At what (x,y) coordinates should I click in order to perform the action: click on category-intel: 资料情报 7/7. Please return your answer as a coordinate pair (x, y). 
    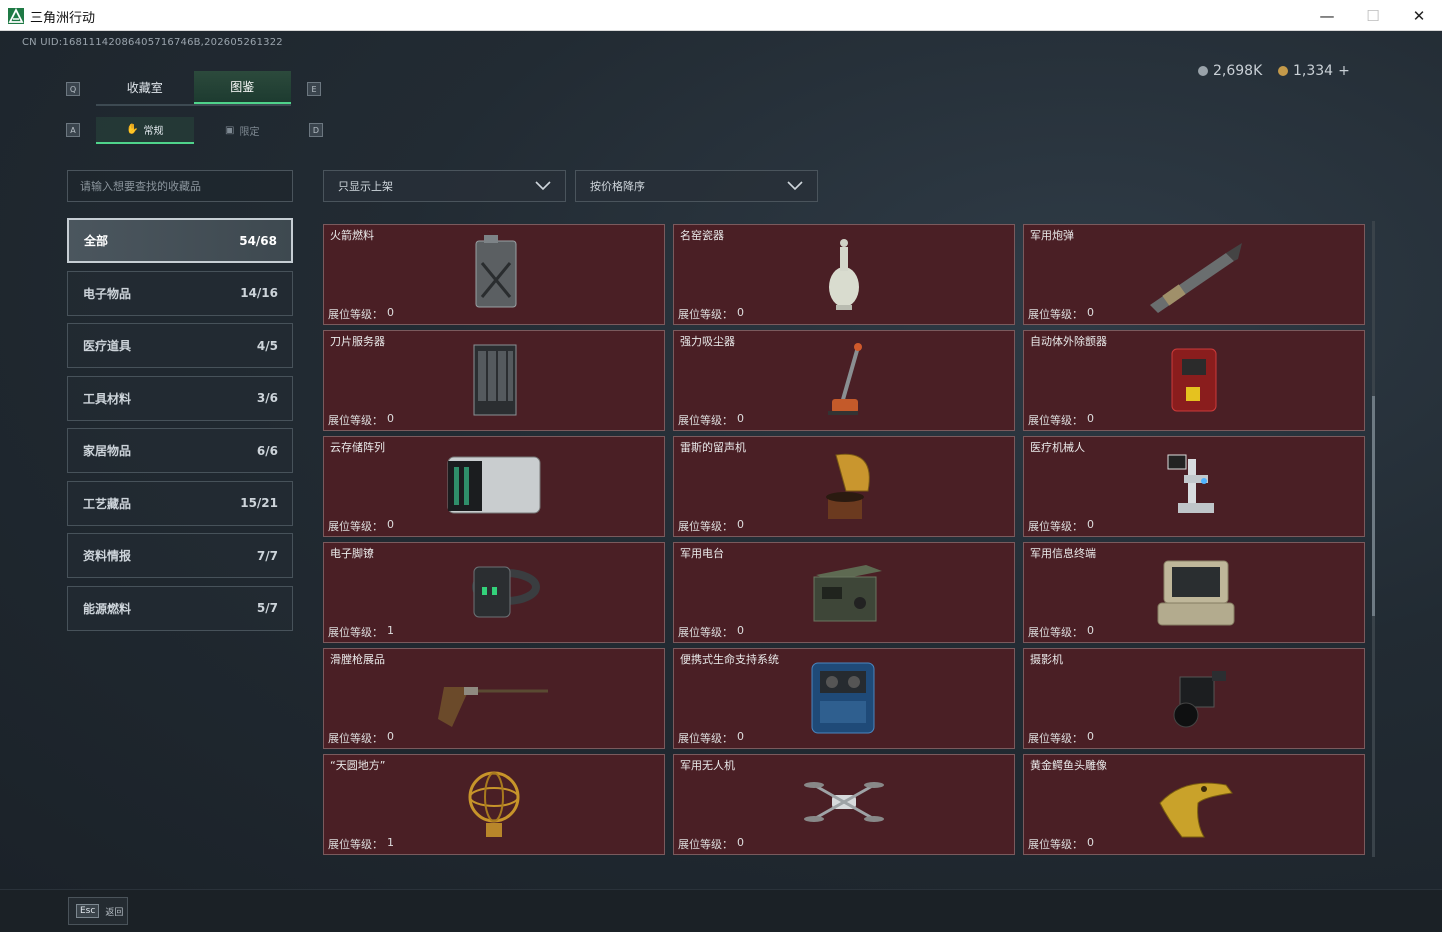
    Looking at the image, I should click on (180, 555).